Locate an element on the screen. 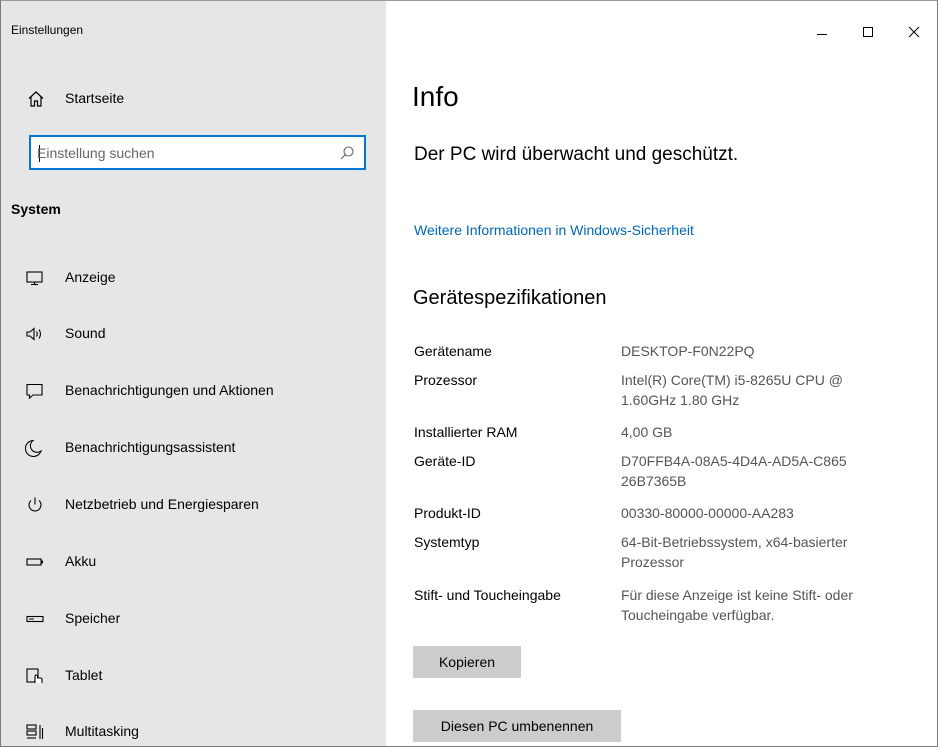 Image resolution: width=938 pixels, height=747 pixels. sidebar-item-akku: Akku is located at coordinates (193, 561).